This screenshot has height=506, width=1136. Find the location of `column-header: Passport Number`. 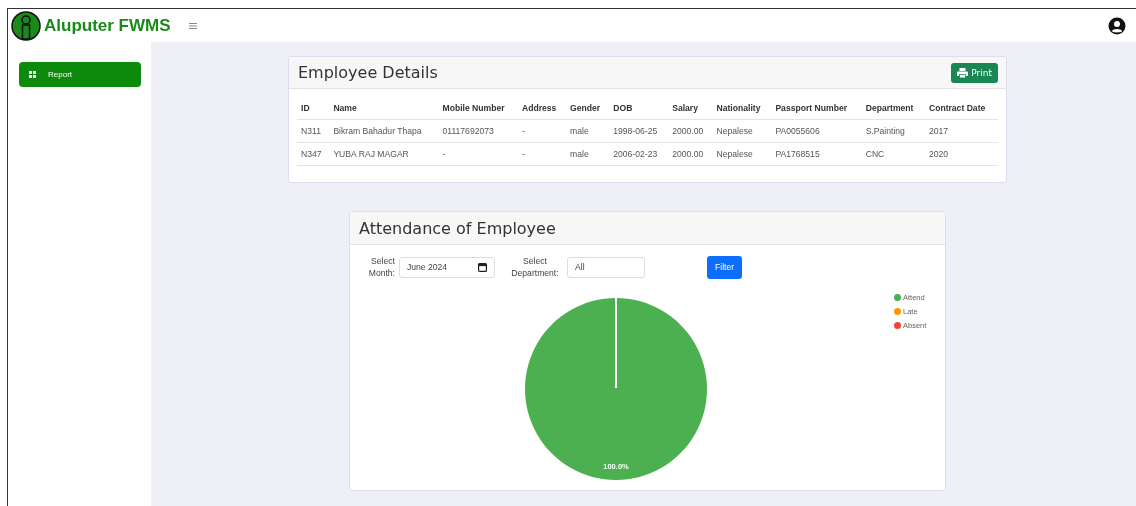

column-header: Passport Number is located at coordinates (816, 108).